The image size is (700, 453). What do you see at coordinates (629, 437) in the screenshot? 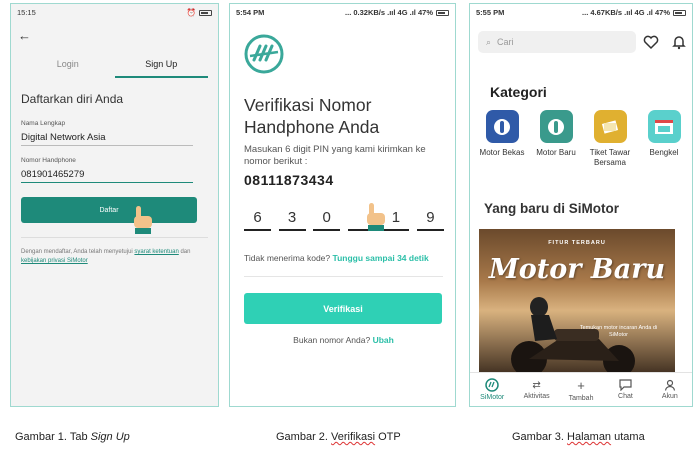
I see `caption-text: utama` at bounding box center [629, 437].